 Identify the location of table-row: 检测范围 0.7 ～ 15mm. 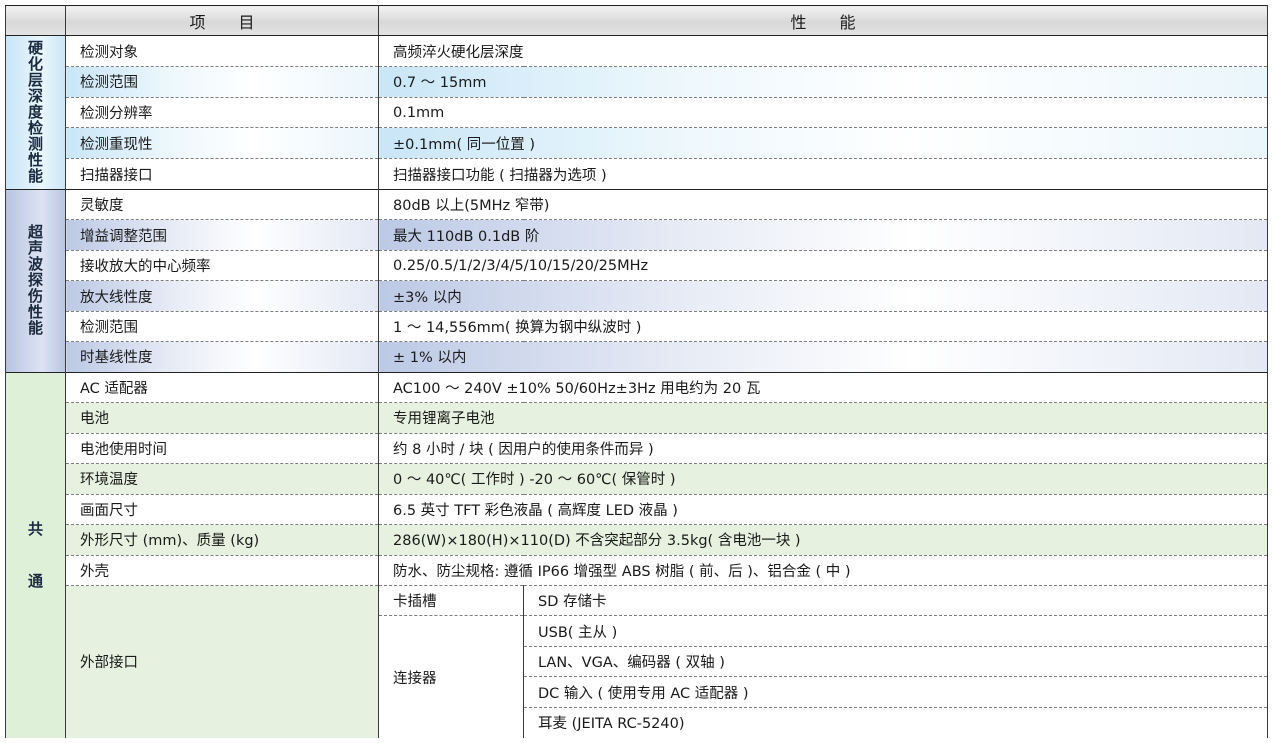
(637, 82).